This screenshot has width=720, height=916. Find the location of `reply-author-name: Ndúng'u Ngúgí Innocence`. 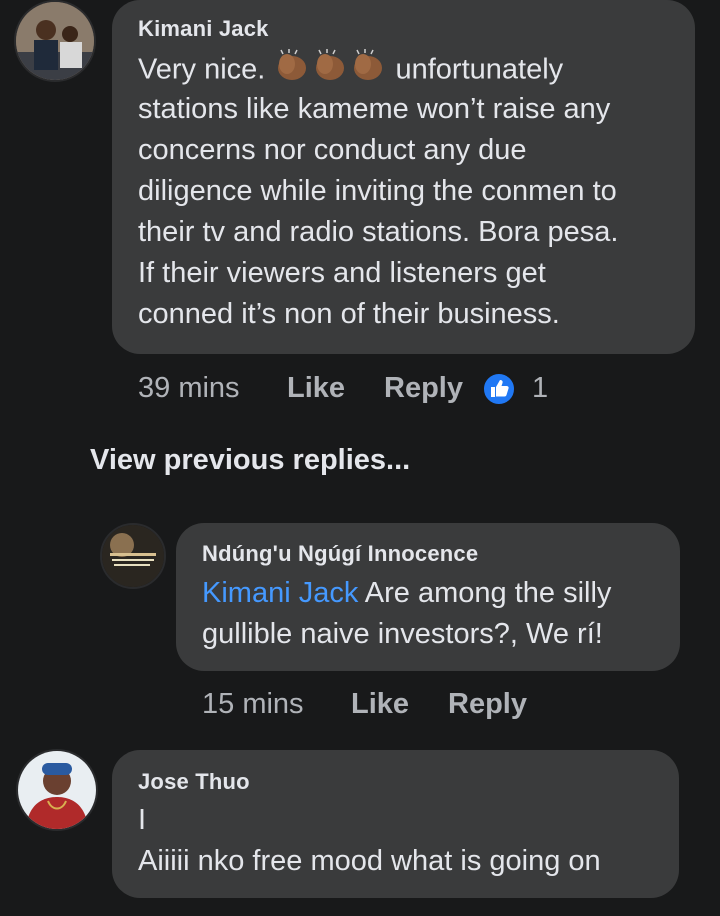

reply-author-name: Ndúng'u Ngúgí Innocence is located at coordinates (340, 554).